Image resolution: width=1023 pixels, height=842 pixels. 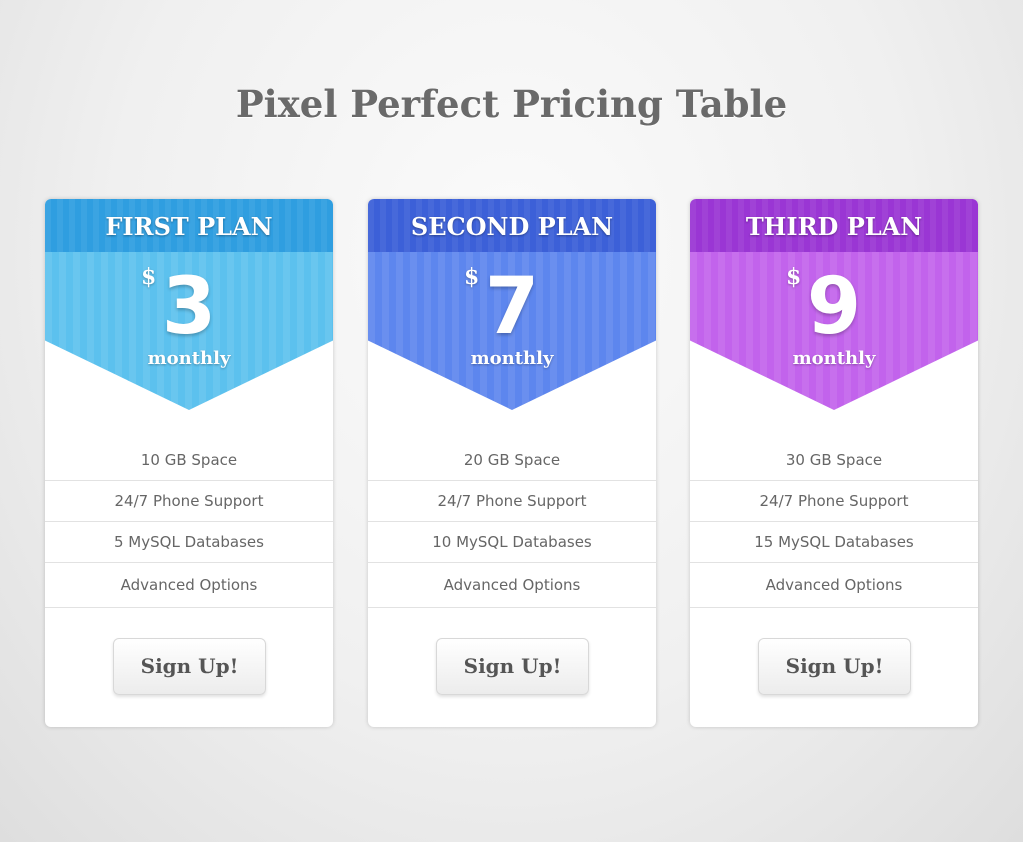 I want to click on price-pennant: $ 9 monthly, so click(x=834, y=331).